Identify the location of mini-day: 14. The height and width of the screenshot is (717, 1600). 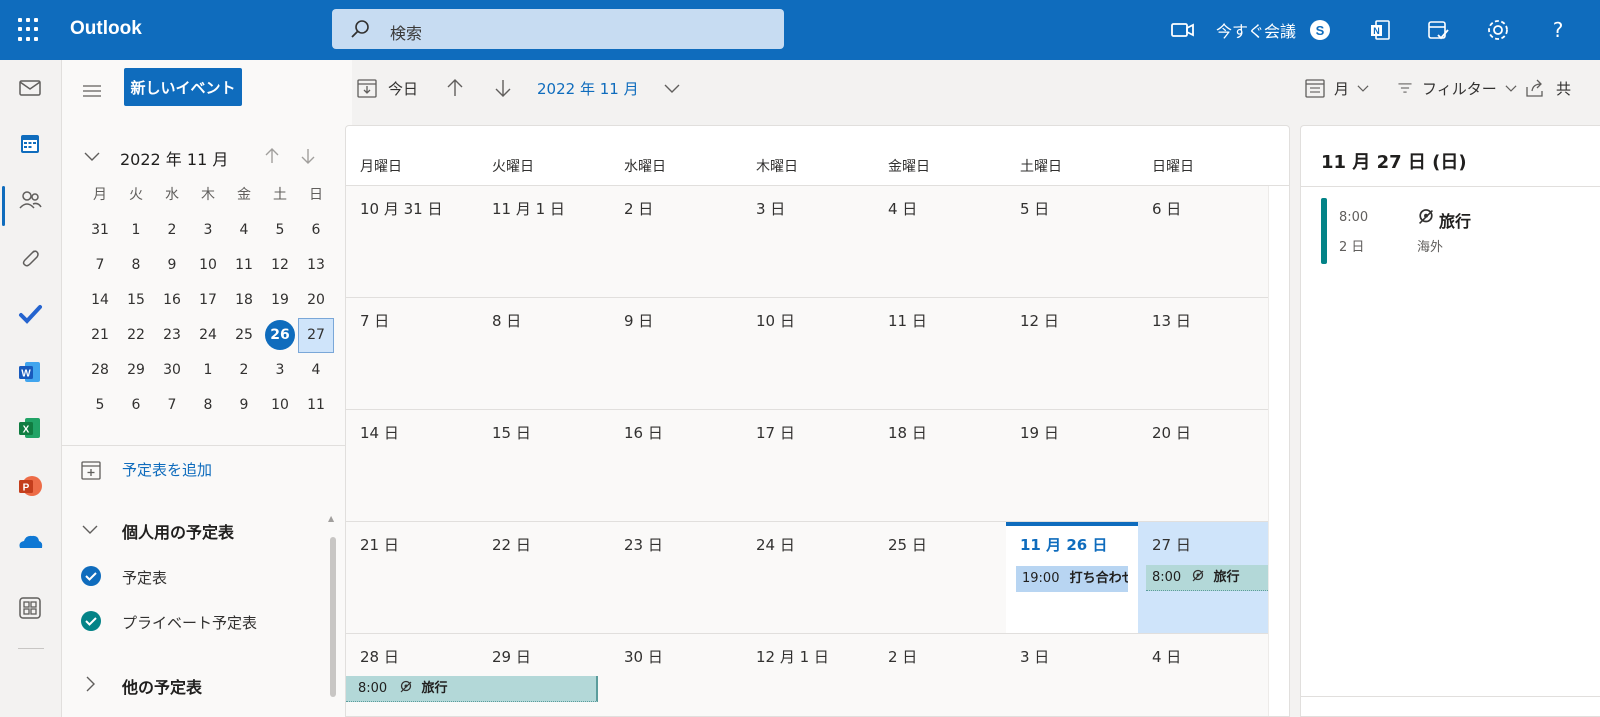
(100, 300).